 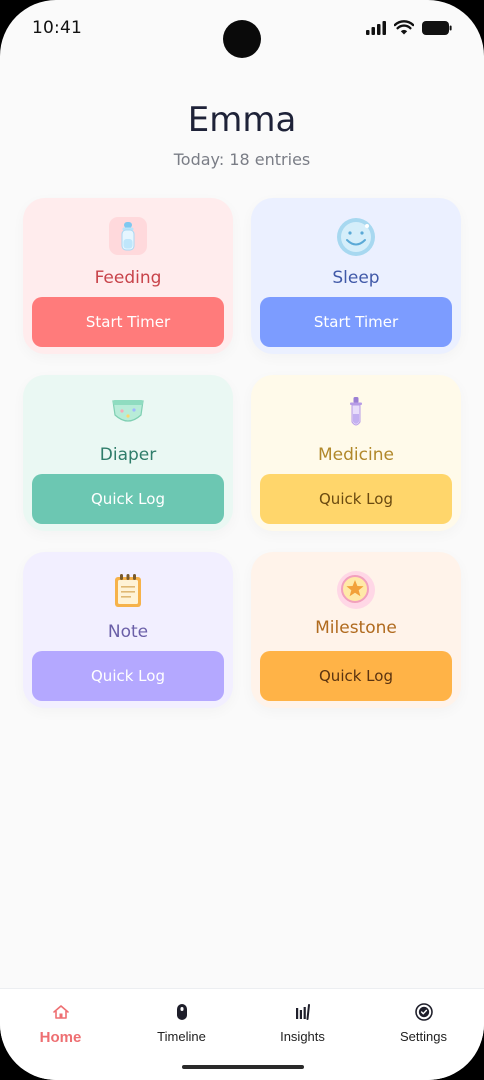 I want to click on milestone-quick-log-button: Quick Log, so click(x=356, y=676).